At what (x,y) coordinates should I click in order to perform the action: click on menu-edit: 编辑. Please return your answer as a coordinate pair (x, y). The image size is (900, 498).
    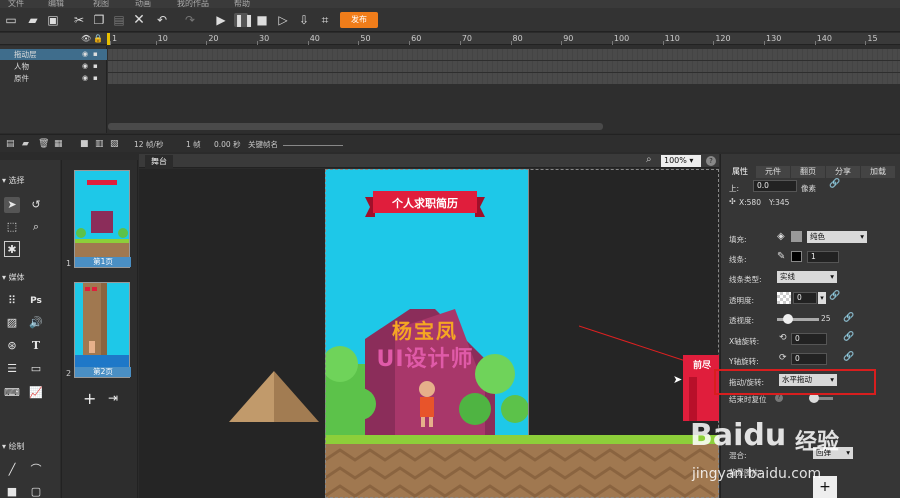
    Looking at the image, I should click on (56, 4).